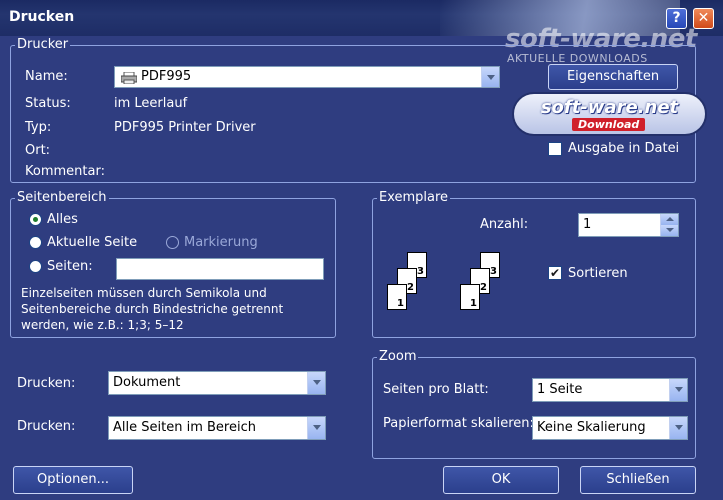  I want to click on copies-legend: Exemplare, so click(414, 197).